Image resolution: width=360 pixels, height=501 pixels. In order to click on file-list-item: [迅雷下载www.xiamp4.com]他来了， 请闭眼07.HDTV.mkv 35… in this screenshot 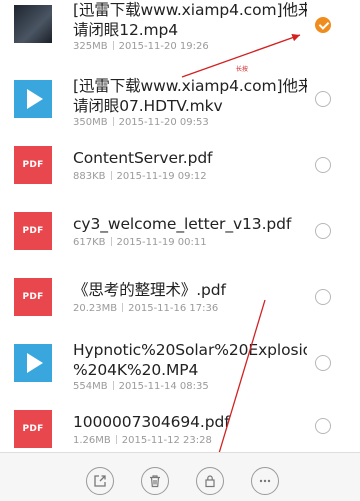, I will do `click(180, 99)`.